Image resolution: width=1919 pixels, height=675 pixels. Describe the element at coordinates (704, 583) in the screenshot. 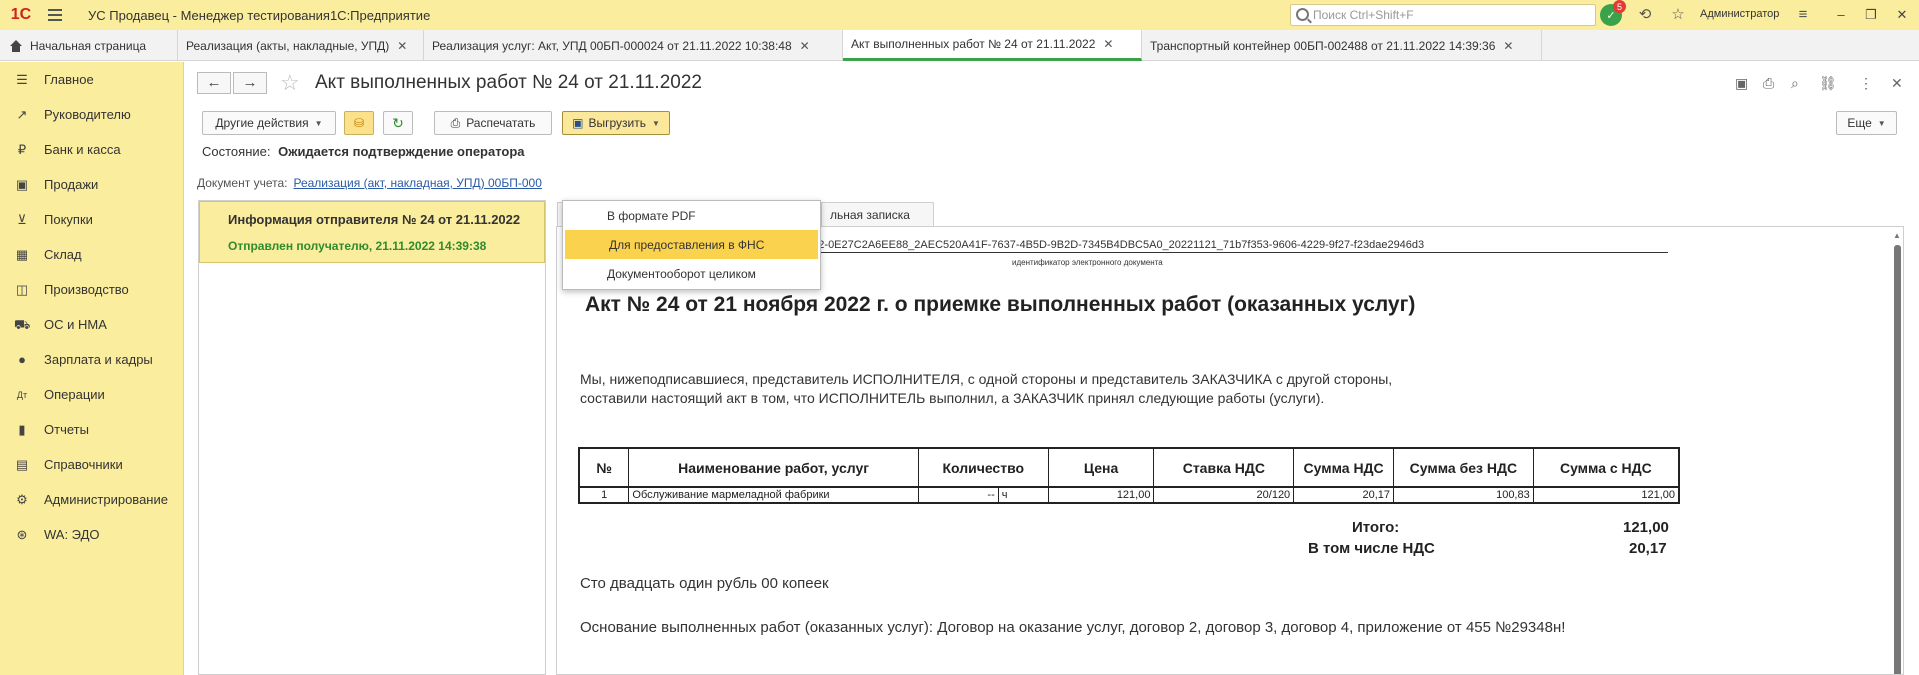

I see `amount-in-words: Сто двадцать один рубль 00 копеек` at that location.